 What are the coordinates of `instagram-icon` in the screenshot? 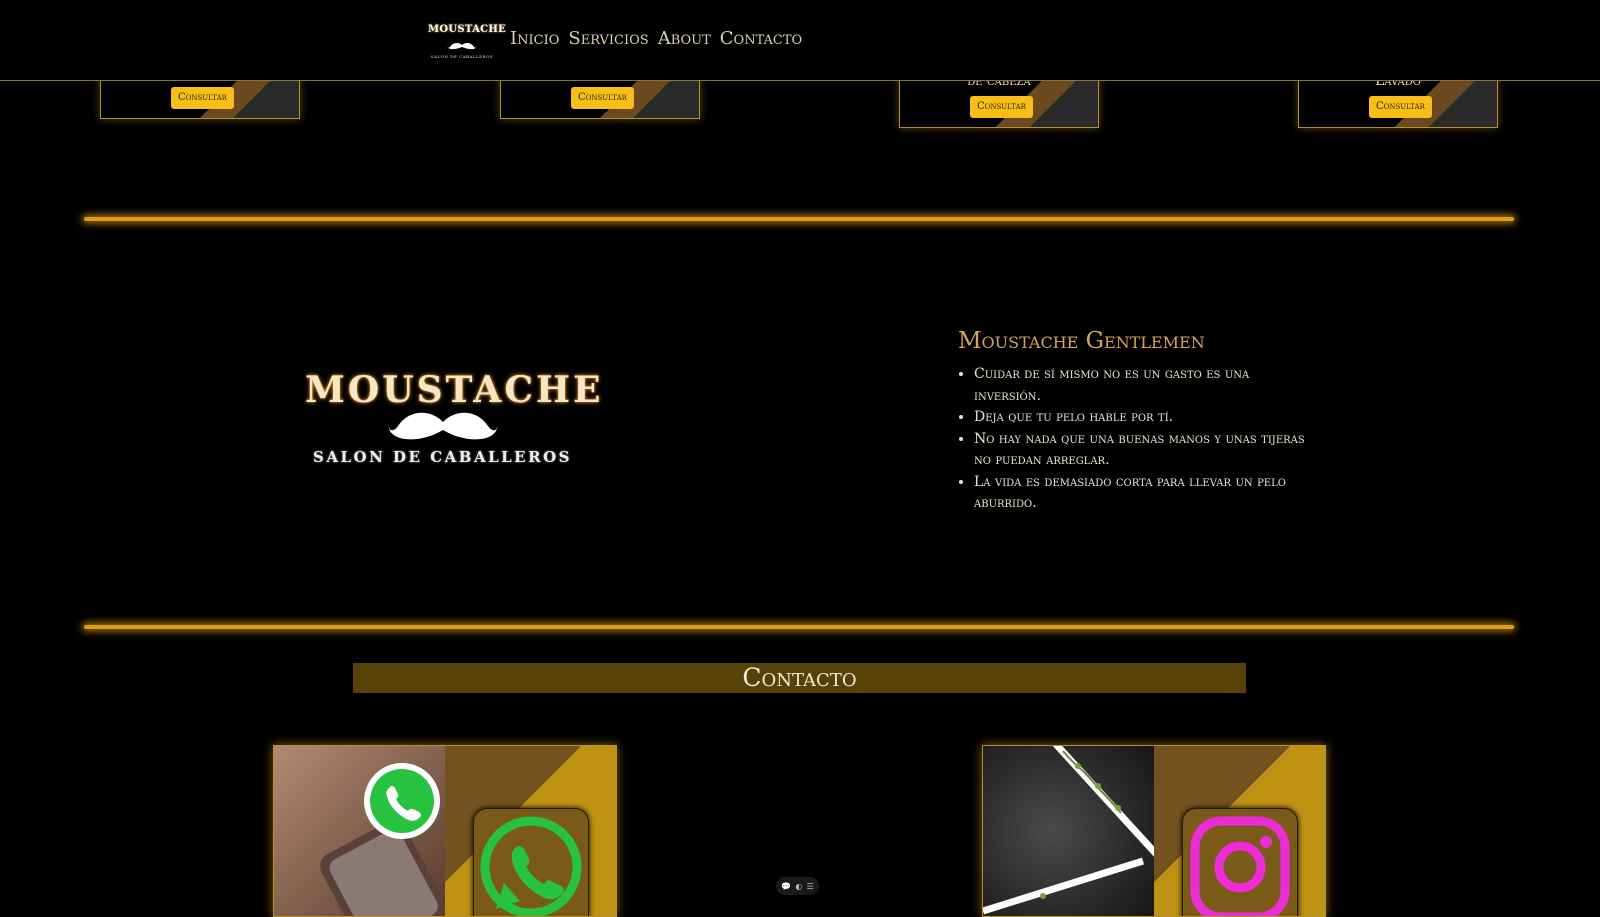 It's located at (1240, 866).